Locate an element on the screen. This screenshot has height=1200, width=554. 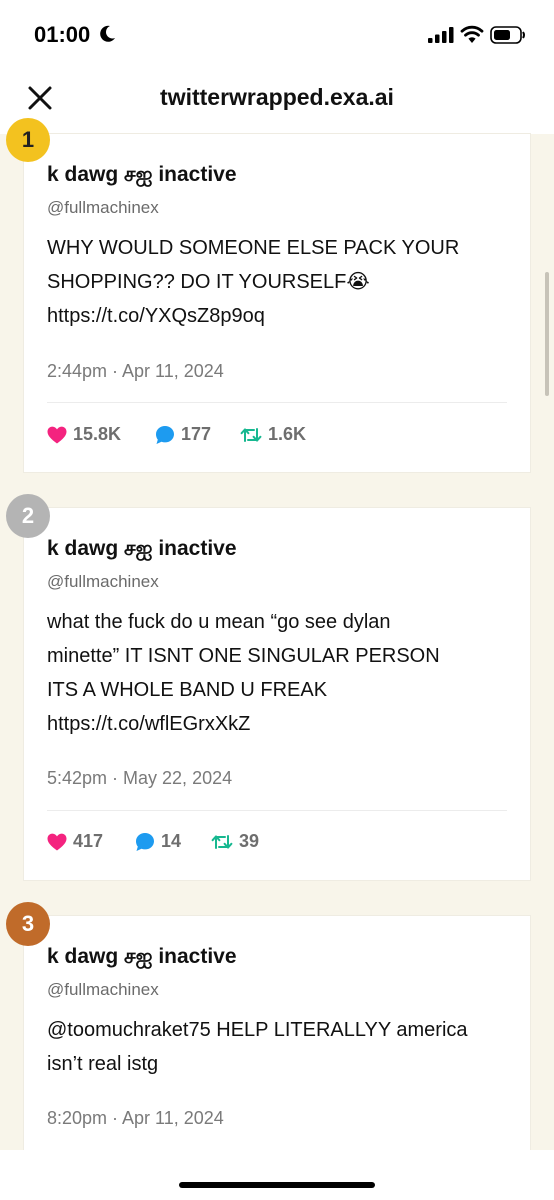
tweet-timestamp: 5:42pm · May 22, 2024 is located at coordinates (139, 778).